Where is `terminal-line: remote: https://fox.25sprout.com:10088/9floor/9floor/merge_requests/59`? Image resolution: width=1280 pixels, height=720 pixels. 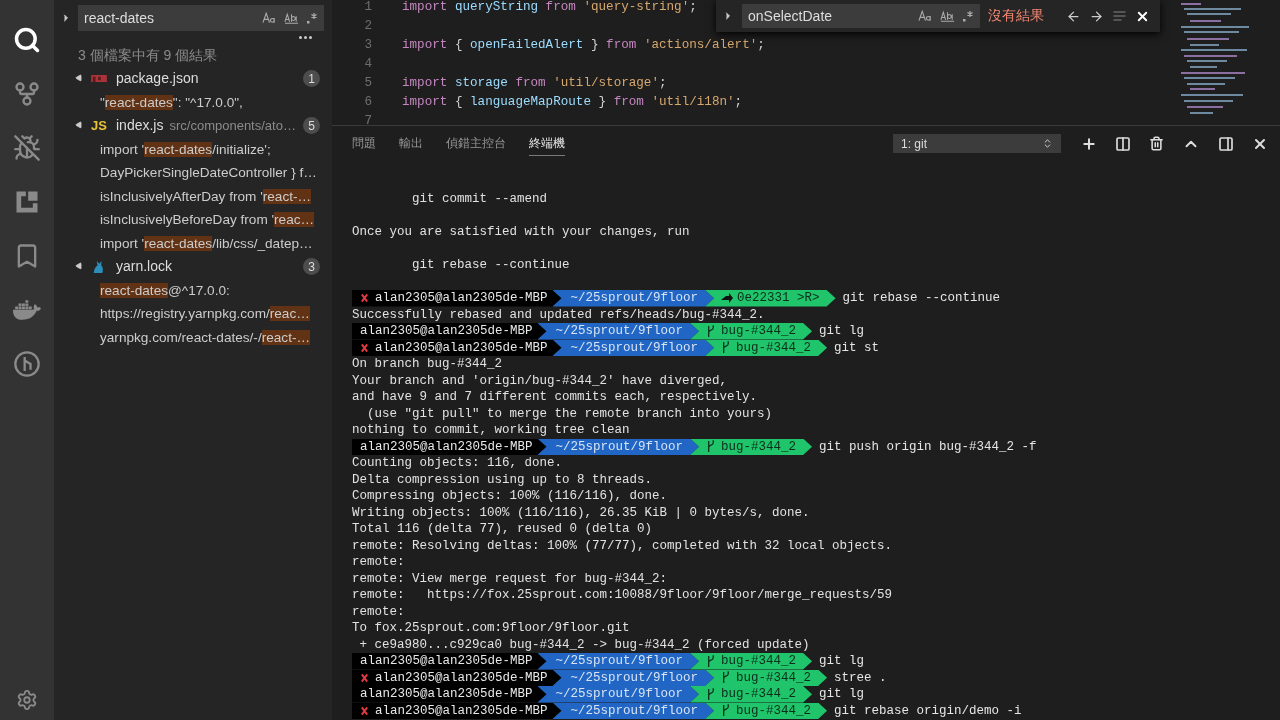
terminal-line: remote: https://fox.25sprout.com:10088/9floor/9floor/merge_requests/59 is located at coordinates (622, 595).